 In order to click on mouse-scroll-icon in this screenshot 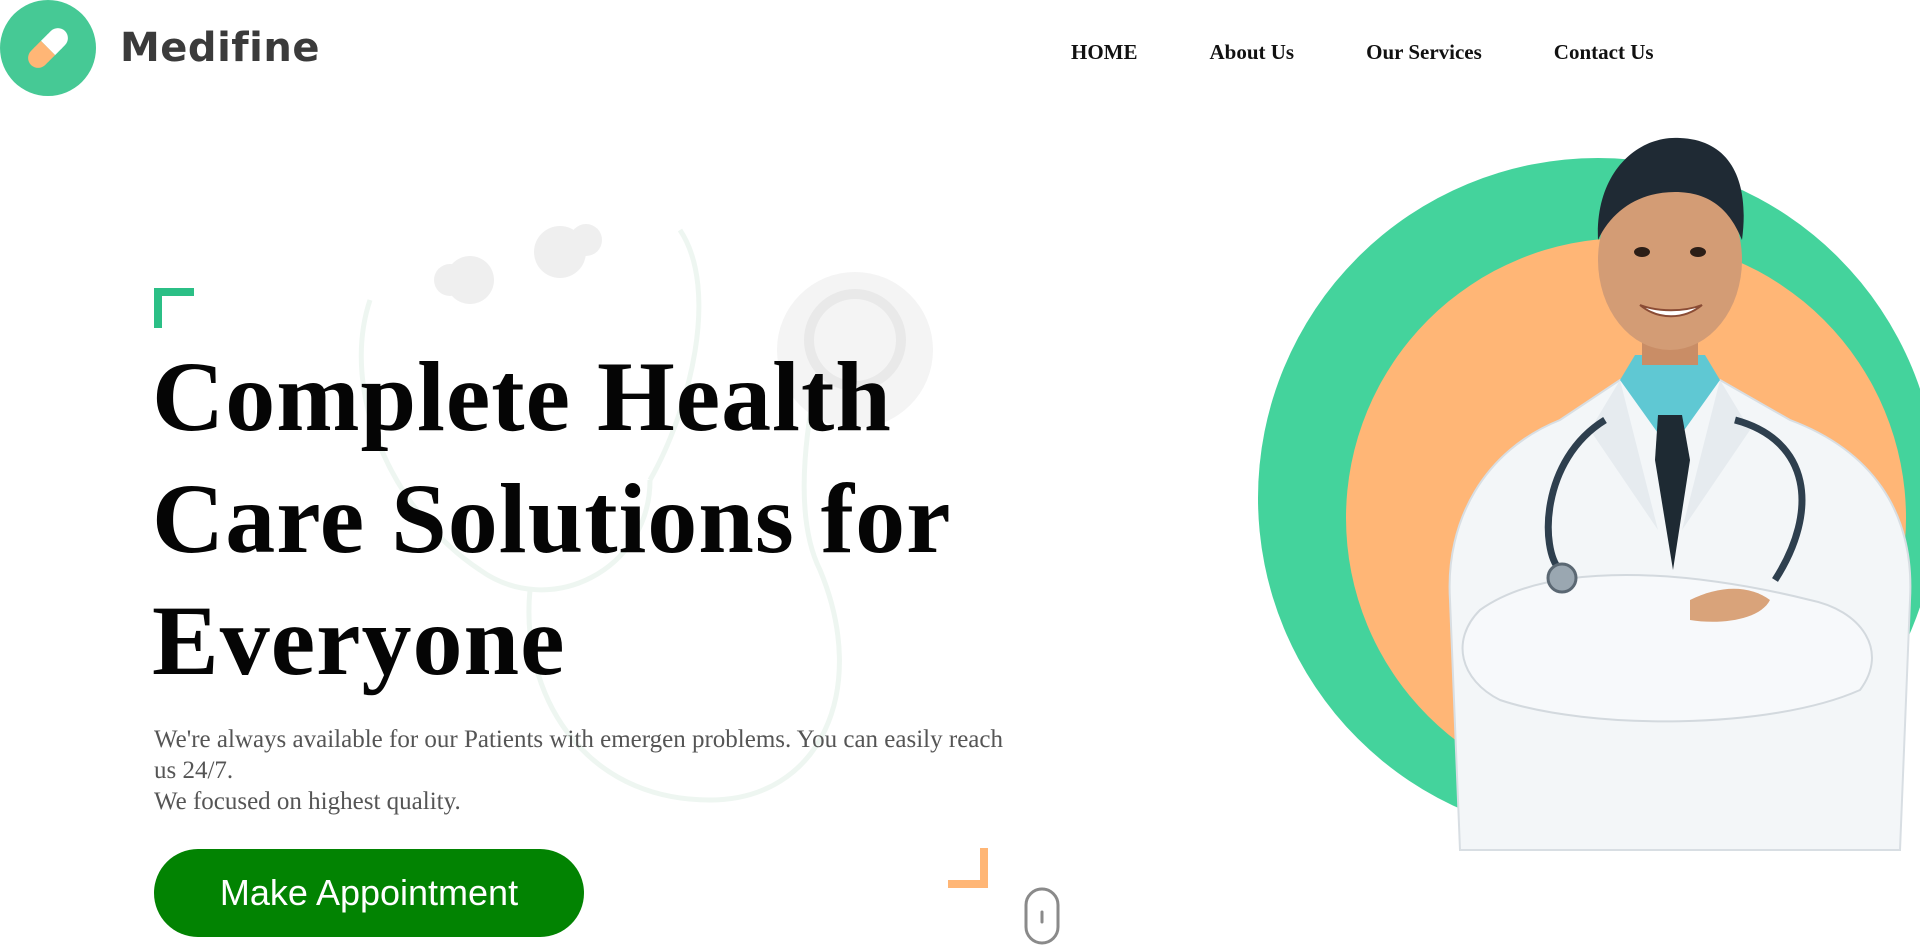, I will do `click(1042, 916)`.